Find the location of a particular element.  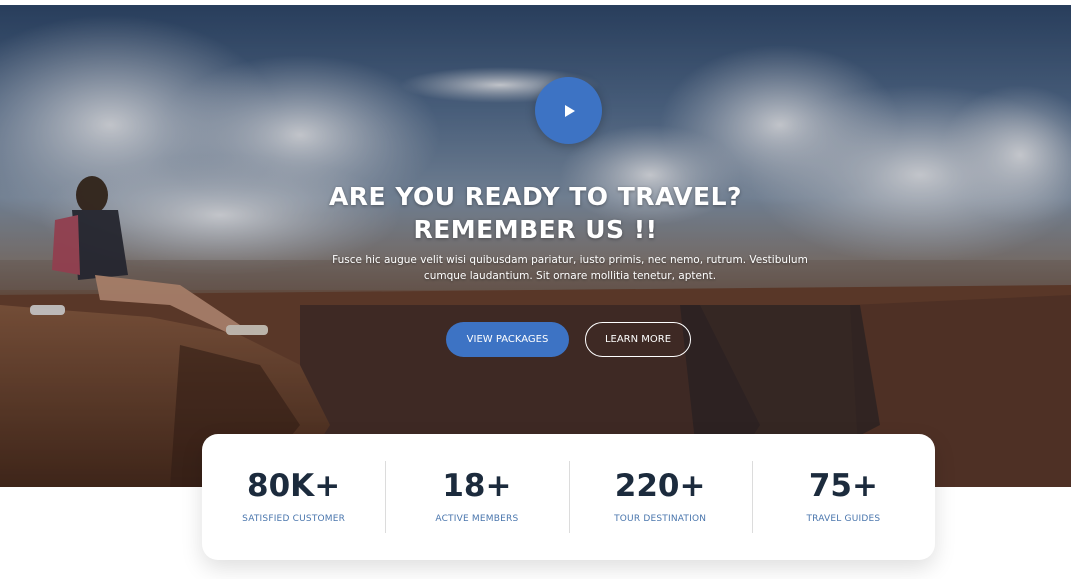

stat-tour-destination: 220+ TOUR DESTINATION is located at coordinates (660, 497).